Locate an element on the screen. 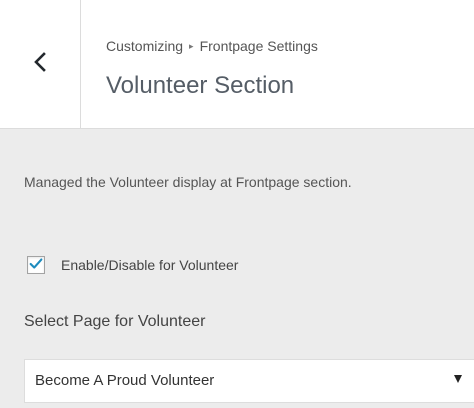 The width and height of the screenshot is (474, 408). select-value: Become A Proud Volunteer is located at coordinates (125, 380).